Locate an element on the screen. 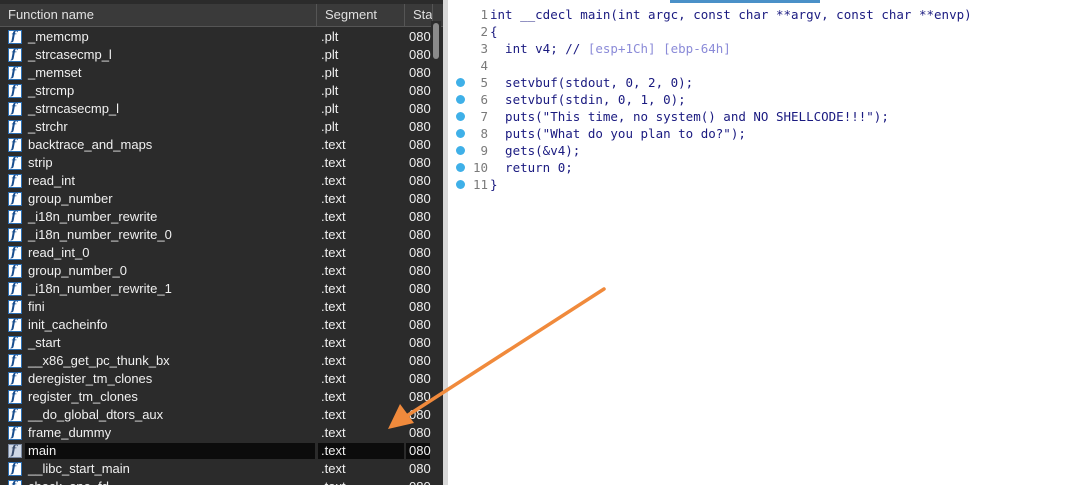  arrow-head is located at coordinates (401, 416).